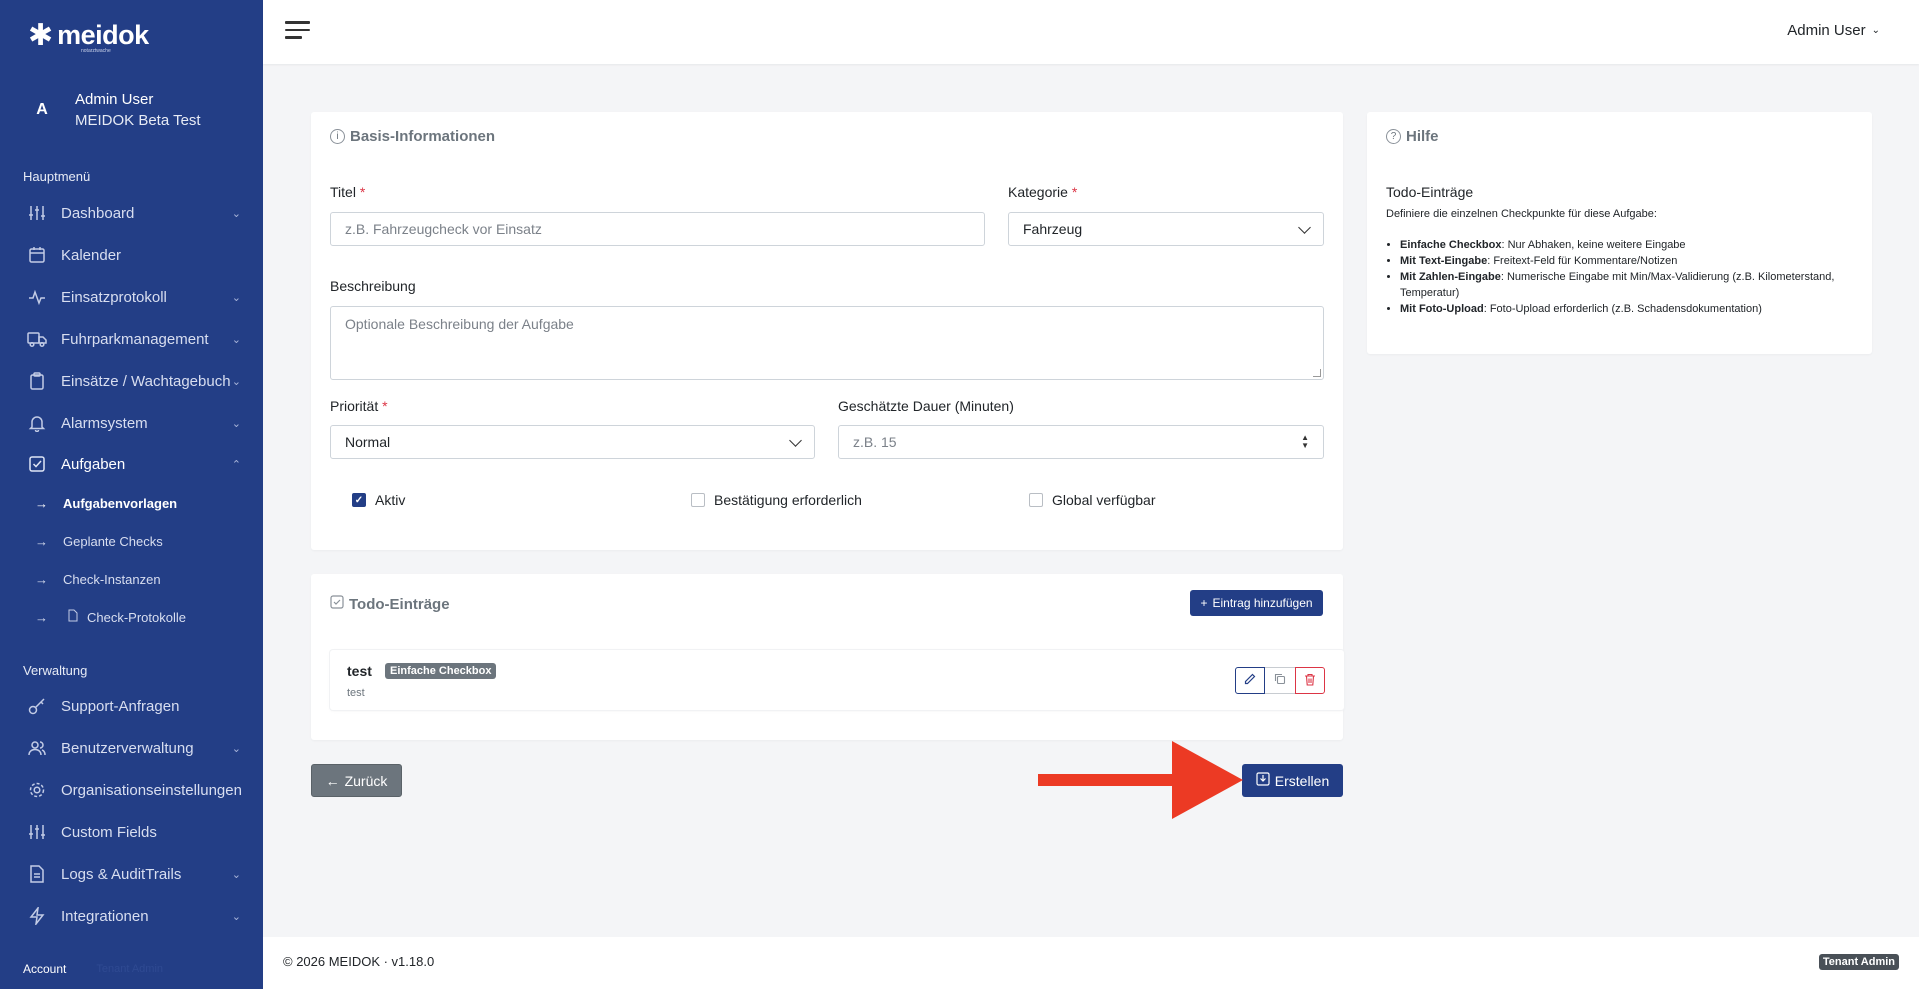  Describe the element at coordinates (112, 579) in the screenshot. I see `sidebar-subitem-label: Check-Instanzen` at that location.